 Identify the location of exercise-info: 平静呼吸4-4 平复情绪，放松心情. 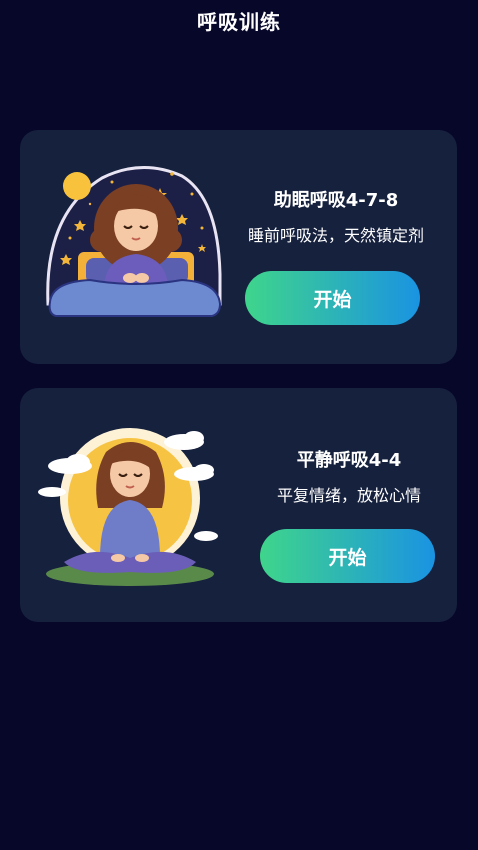
(349, 476).